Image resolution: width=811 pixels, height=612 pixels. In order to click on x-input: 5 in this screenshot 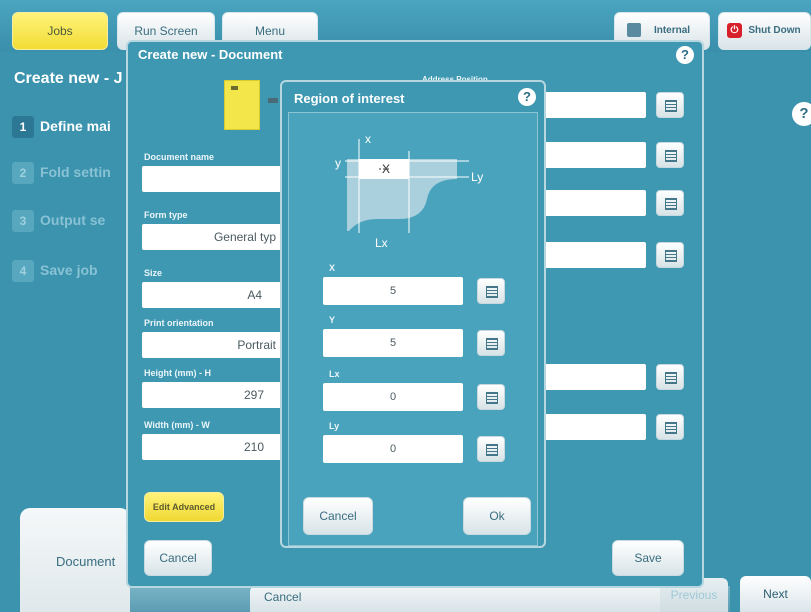, I will do `click(393, 291)`.